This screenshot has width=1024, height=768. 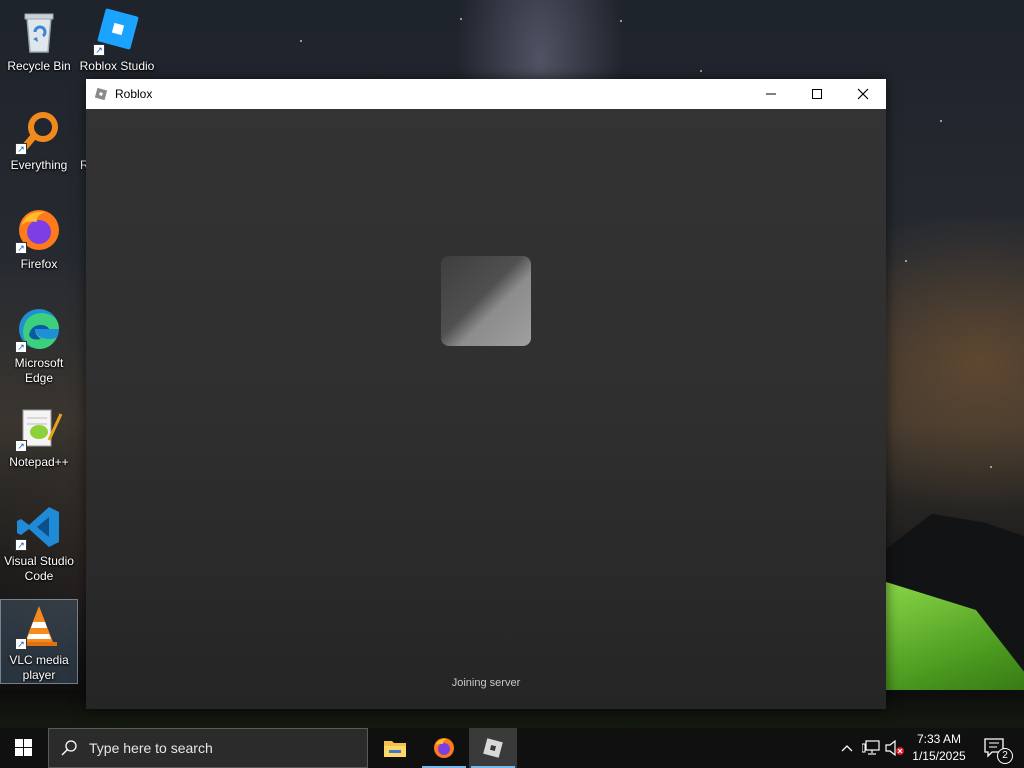 What do you see at coordinates (39, 131) in the screenshot?
I see `everything-search-icon: ↗` at bounding box center [39, 131].